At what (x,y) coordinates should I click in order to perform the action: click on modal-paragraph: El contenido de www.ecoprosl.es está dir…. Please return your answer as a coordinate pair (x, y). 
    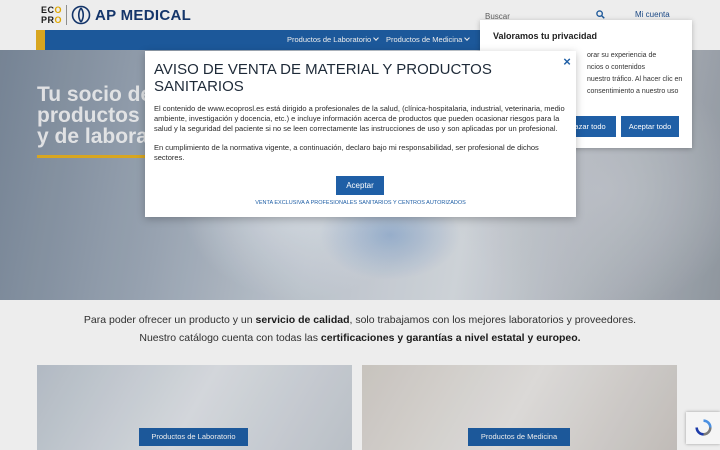
    Looking at the image, I should click on (359, 118).